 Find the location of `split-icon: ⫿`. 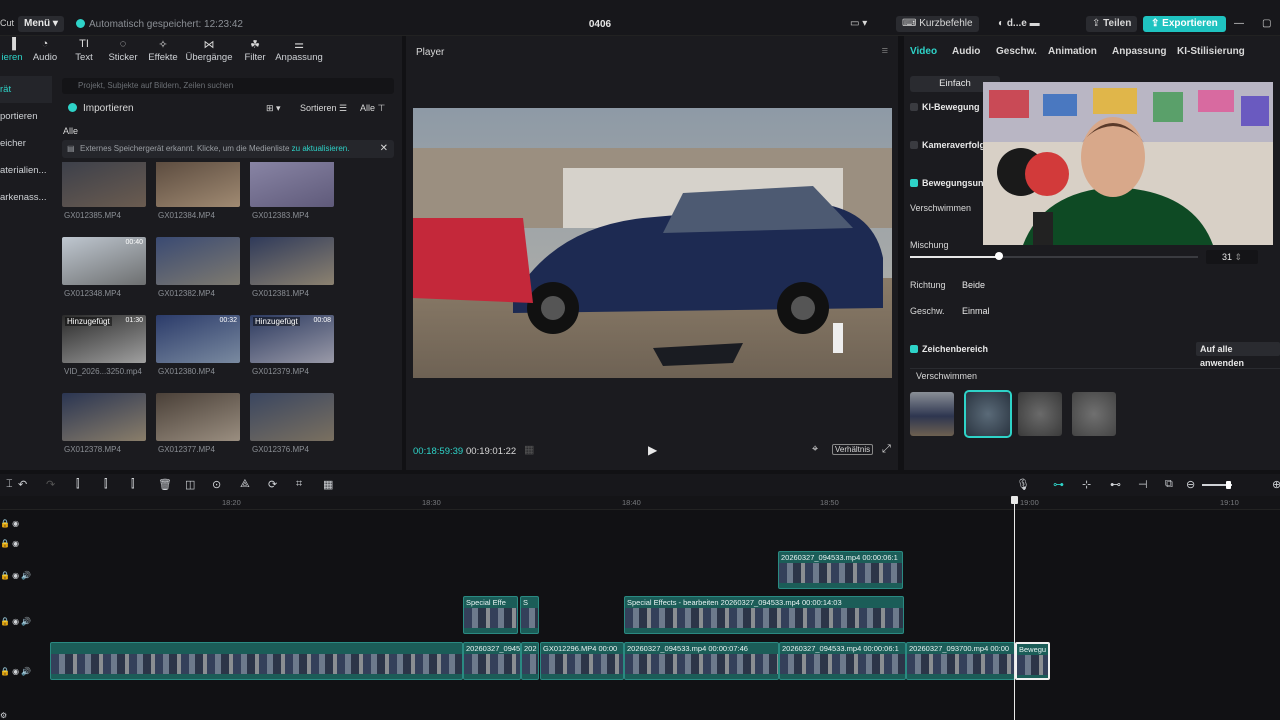

split-icon: ⫿ is located at coordinates (78, 484).